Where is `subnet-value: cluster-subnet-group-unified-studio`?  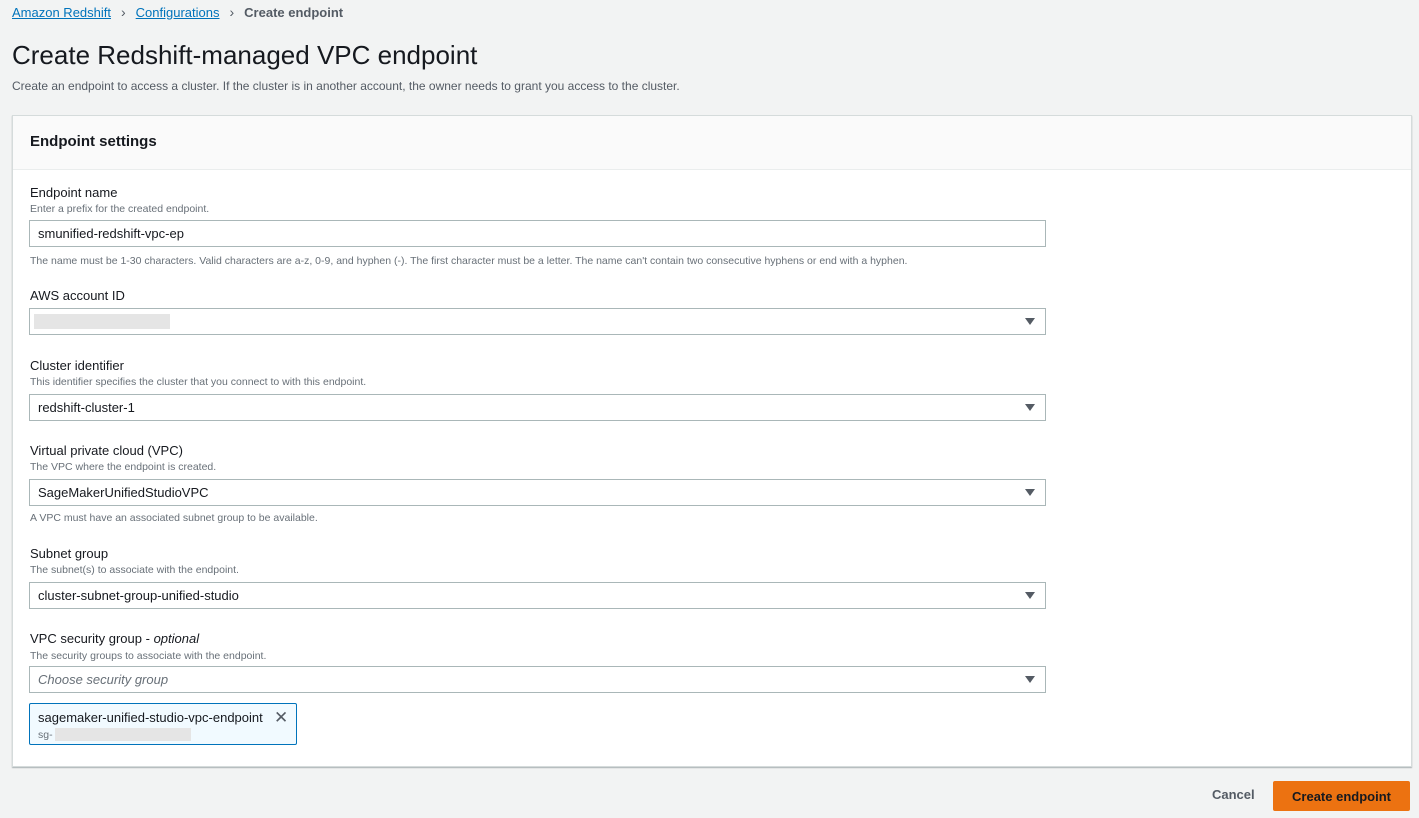
subnet-value: cluster-subnet-group-unified-studio is located at coordinates (138, 595).